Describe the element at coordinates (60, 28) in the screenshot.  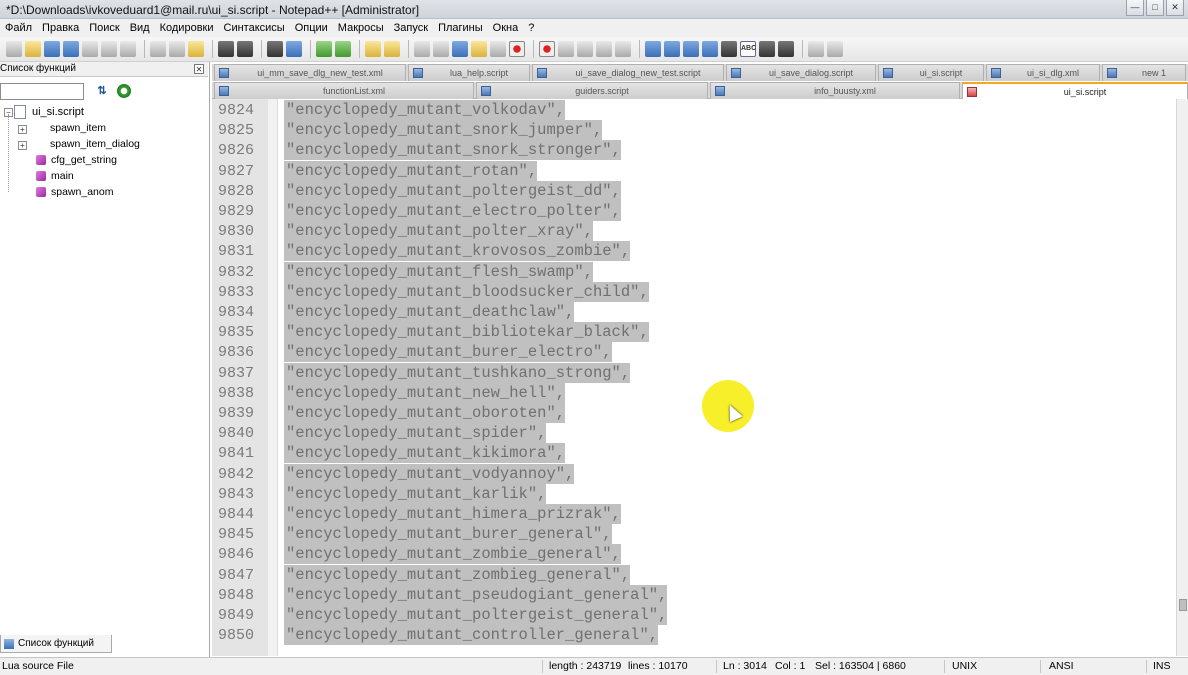
I see `menu-edit: Правка` at that location.